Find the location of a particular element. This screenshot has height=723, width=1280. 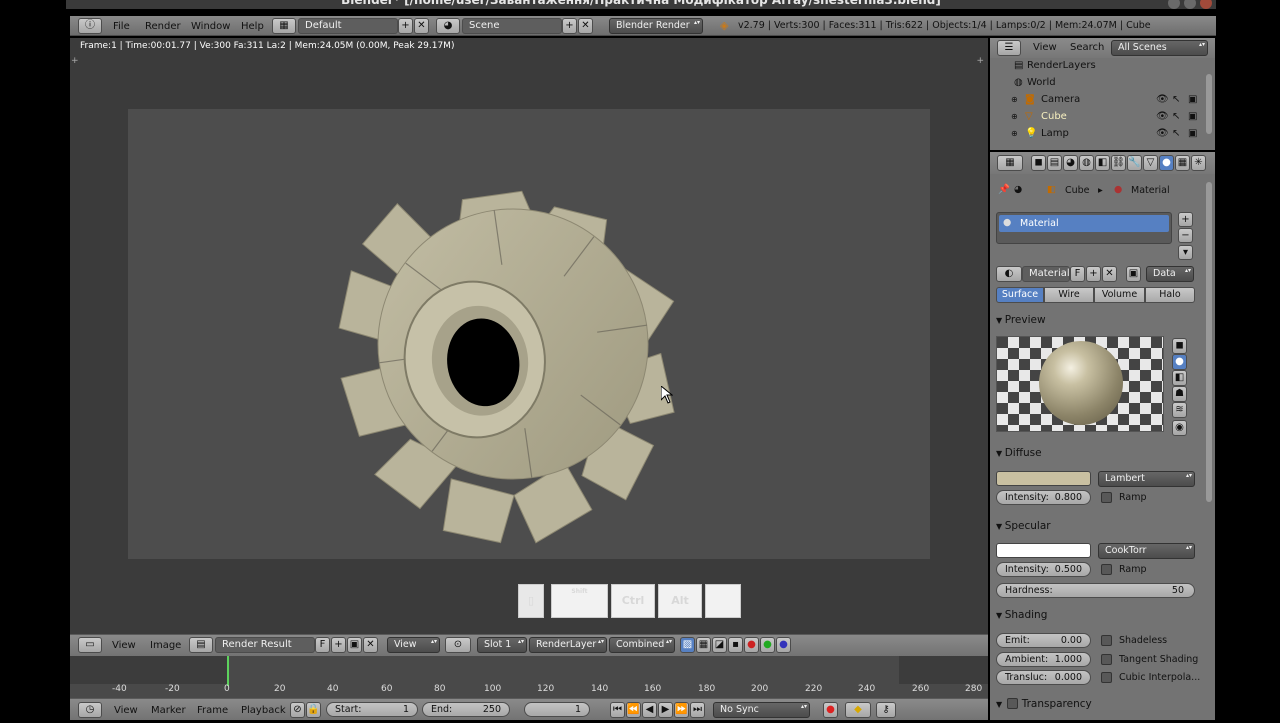

keying-set-icon: ◆ is located at coordinates (858, 710).